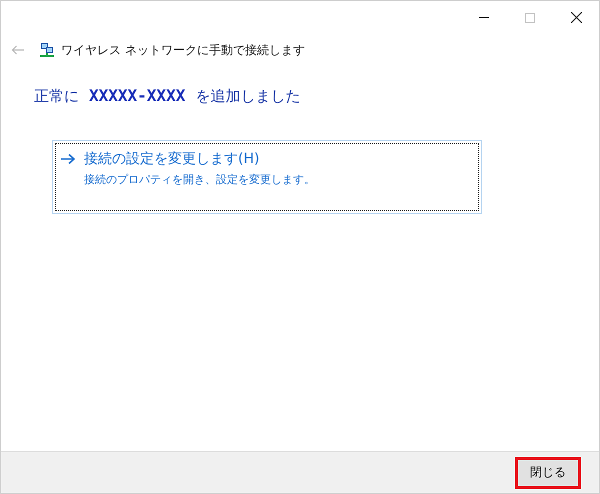 Image resolution: width=600 pixels, height=494 pixels. I want to click on heading-text: を追加しました, so click(247, 96).